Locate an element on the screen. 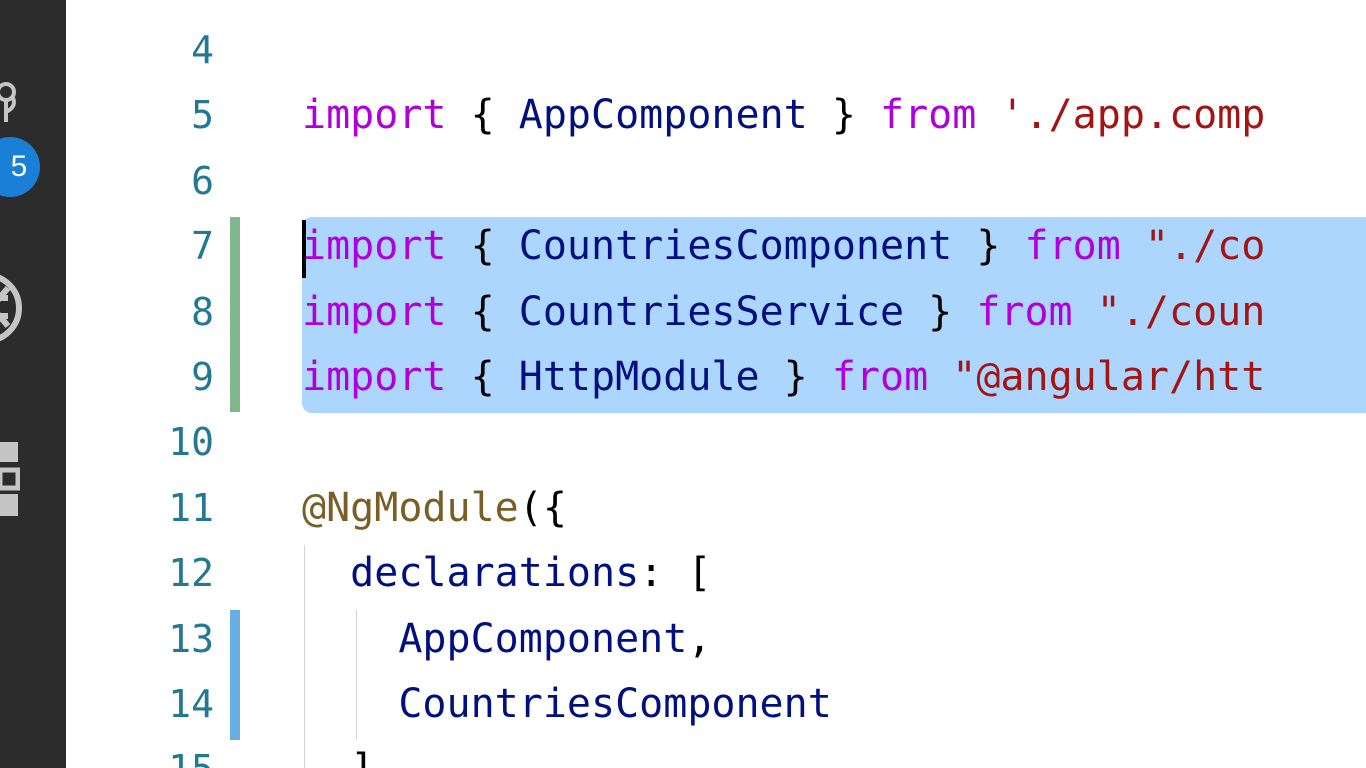  line-code: declarations: [ is located at coordinates (506, 573).